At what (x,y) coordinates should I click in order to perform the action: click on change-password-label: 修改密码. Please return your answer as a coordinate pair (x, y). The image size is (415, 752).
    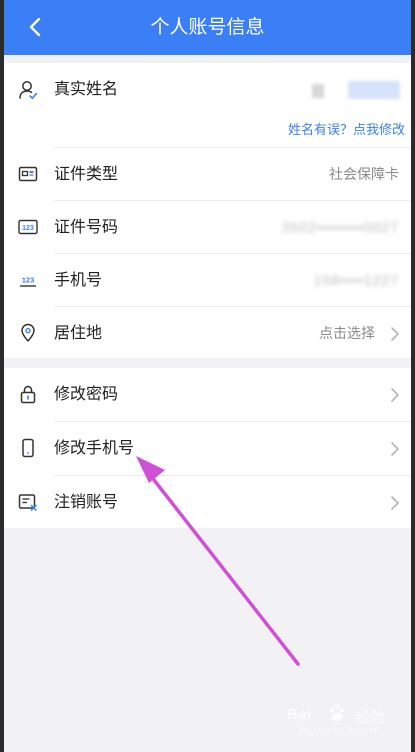
    Looking at the image, I should click on (86, 394).